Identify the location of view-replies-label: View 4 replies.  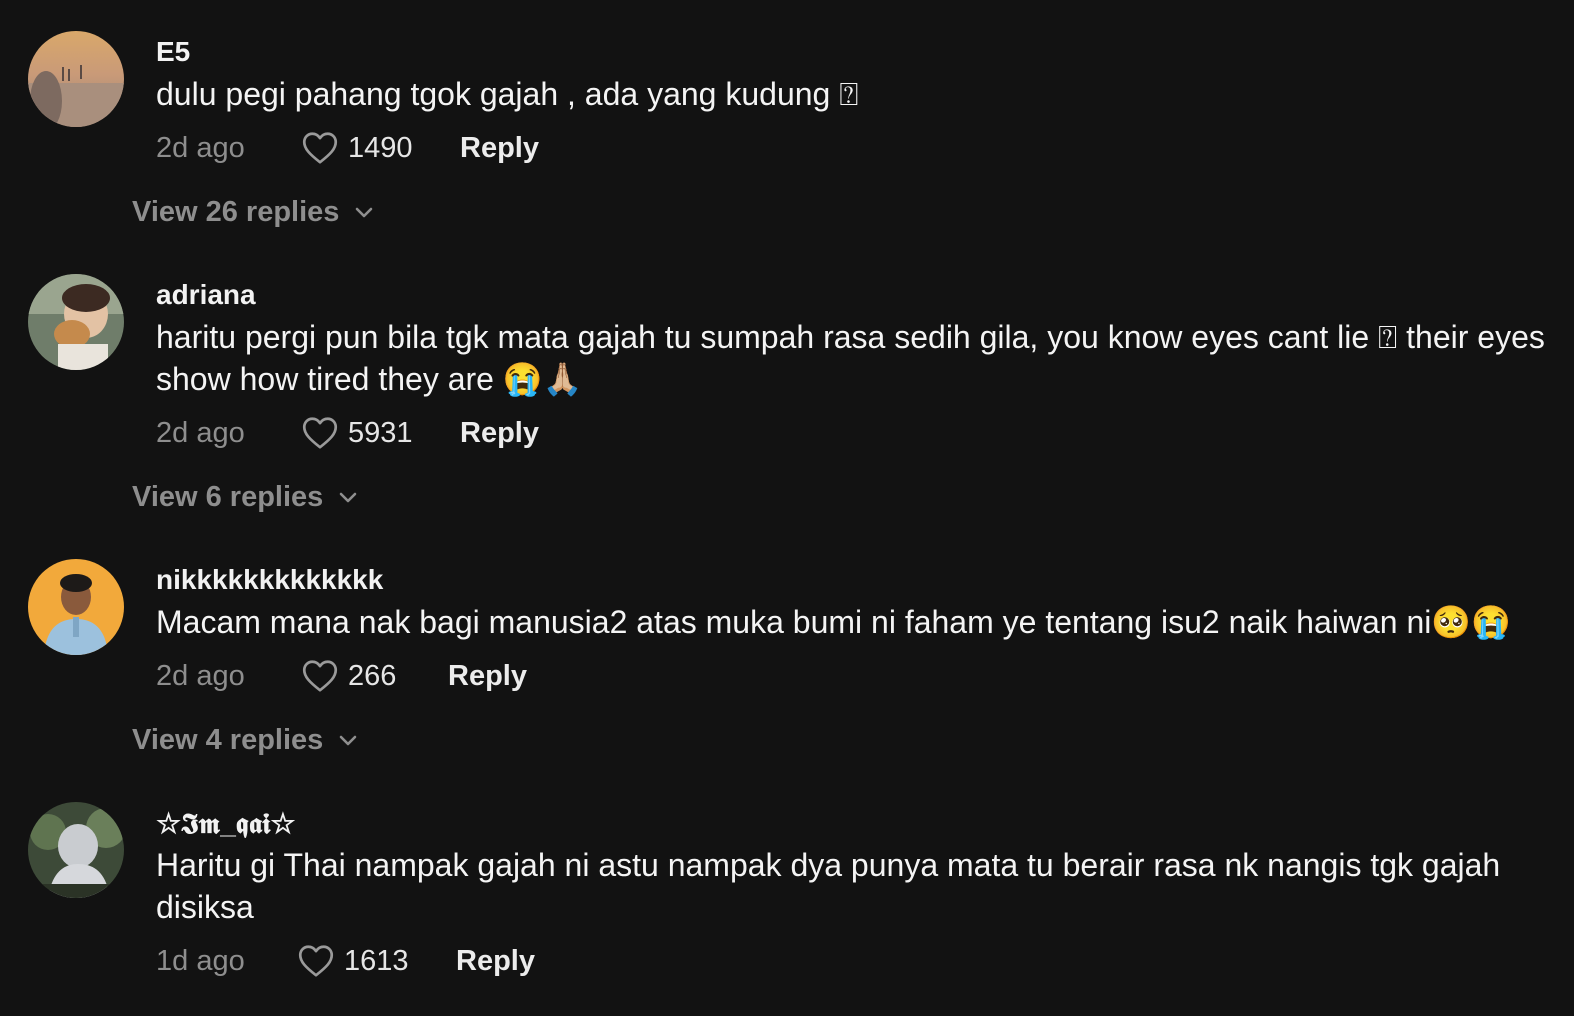
(228, 740).